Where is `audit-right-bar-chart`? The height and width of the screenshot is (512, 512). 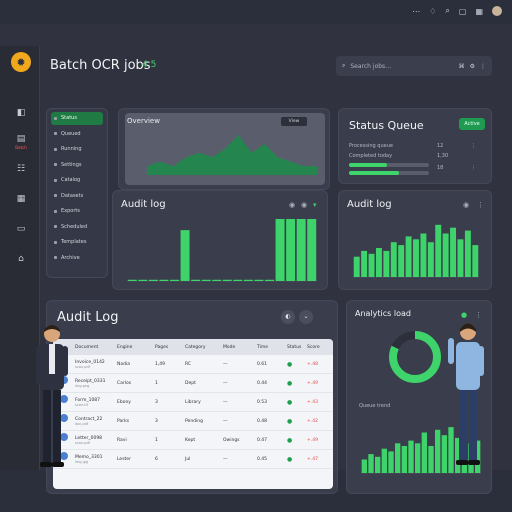
audit-right-bar-chart is located at coordinates (416, 251).